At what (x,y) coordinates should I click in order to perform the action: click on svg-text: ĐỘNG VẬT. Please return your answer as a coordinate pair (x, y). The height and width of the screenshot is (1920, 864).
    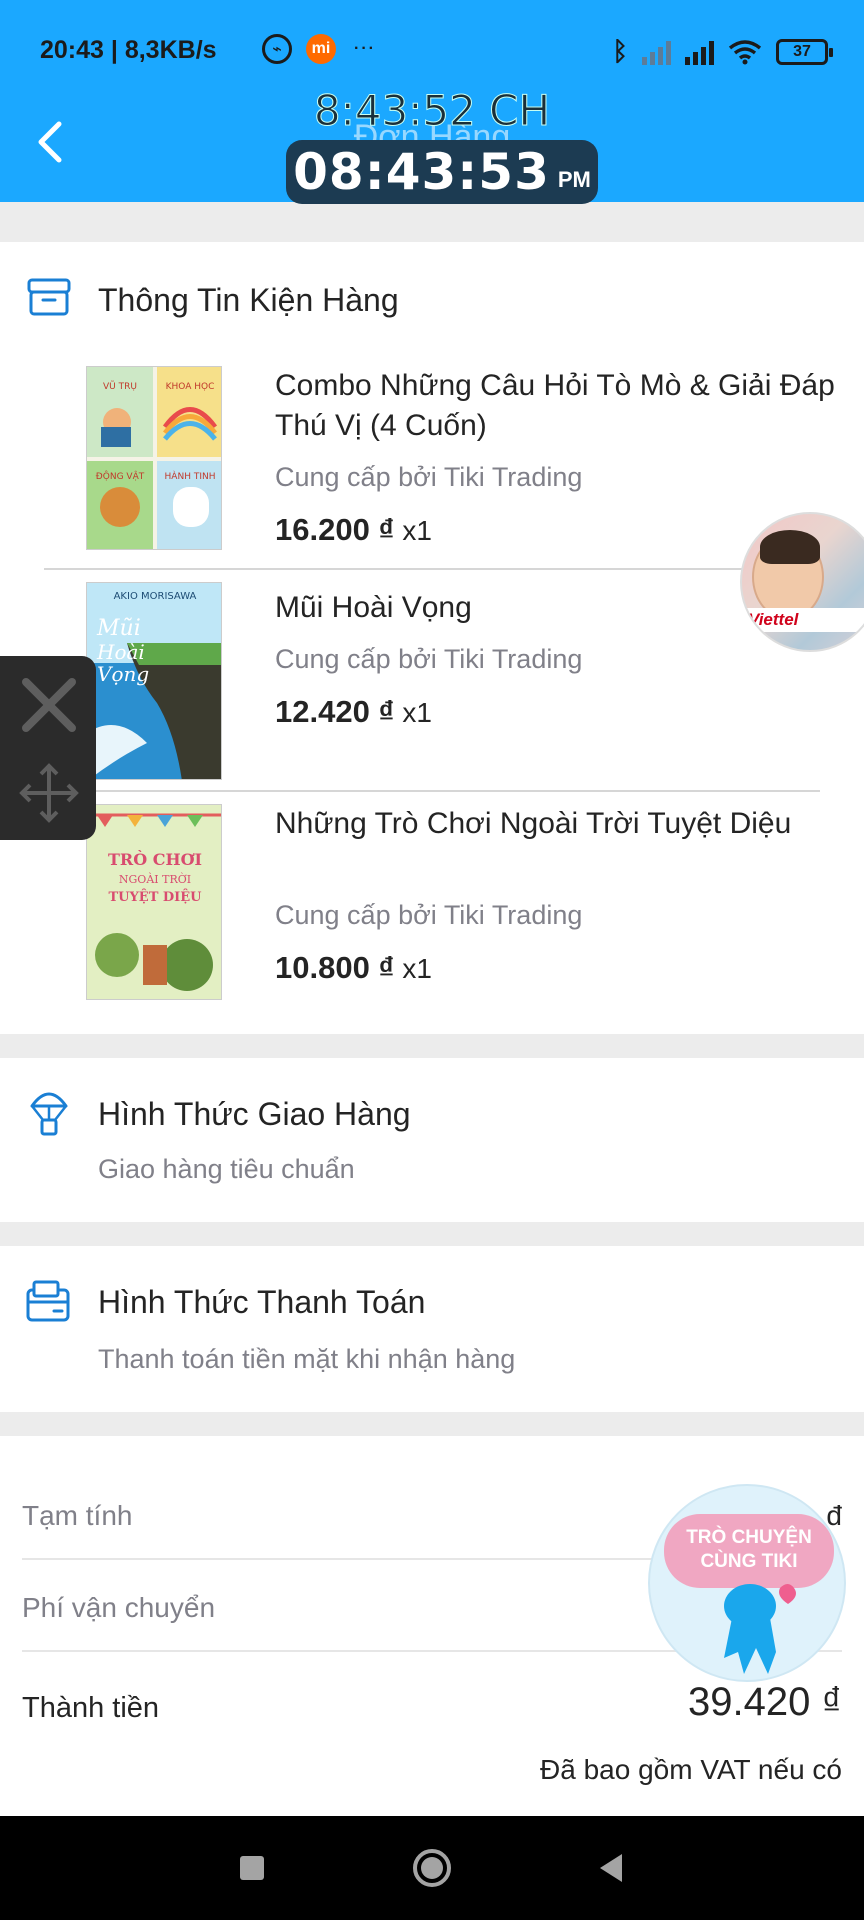
    Looking at the image, I should click on (120, 476).